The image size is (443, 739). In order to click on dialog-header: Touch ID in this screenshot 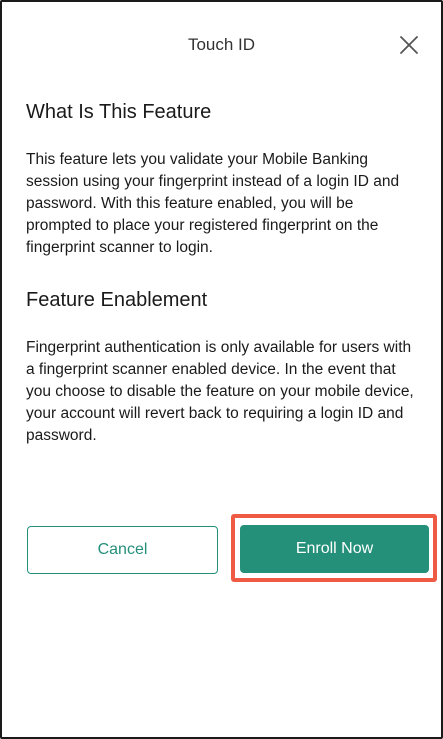, I will do `click(221, 45)`.